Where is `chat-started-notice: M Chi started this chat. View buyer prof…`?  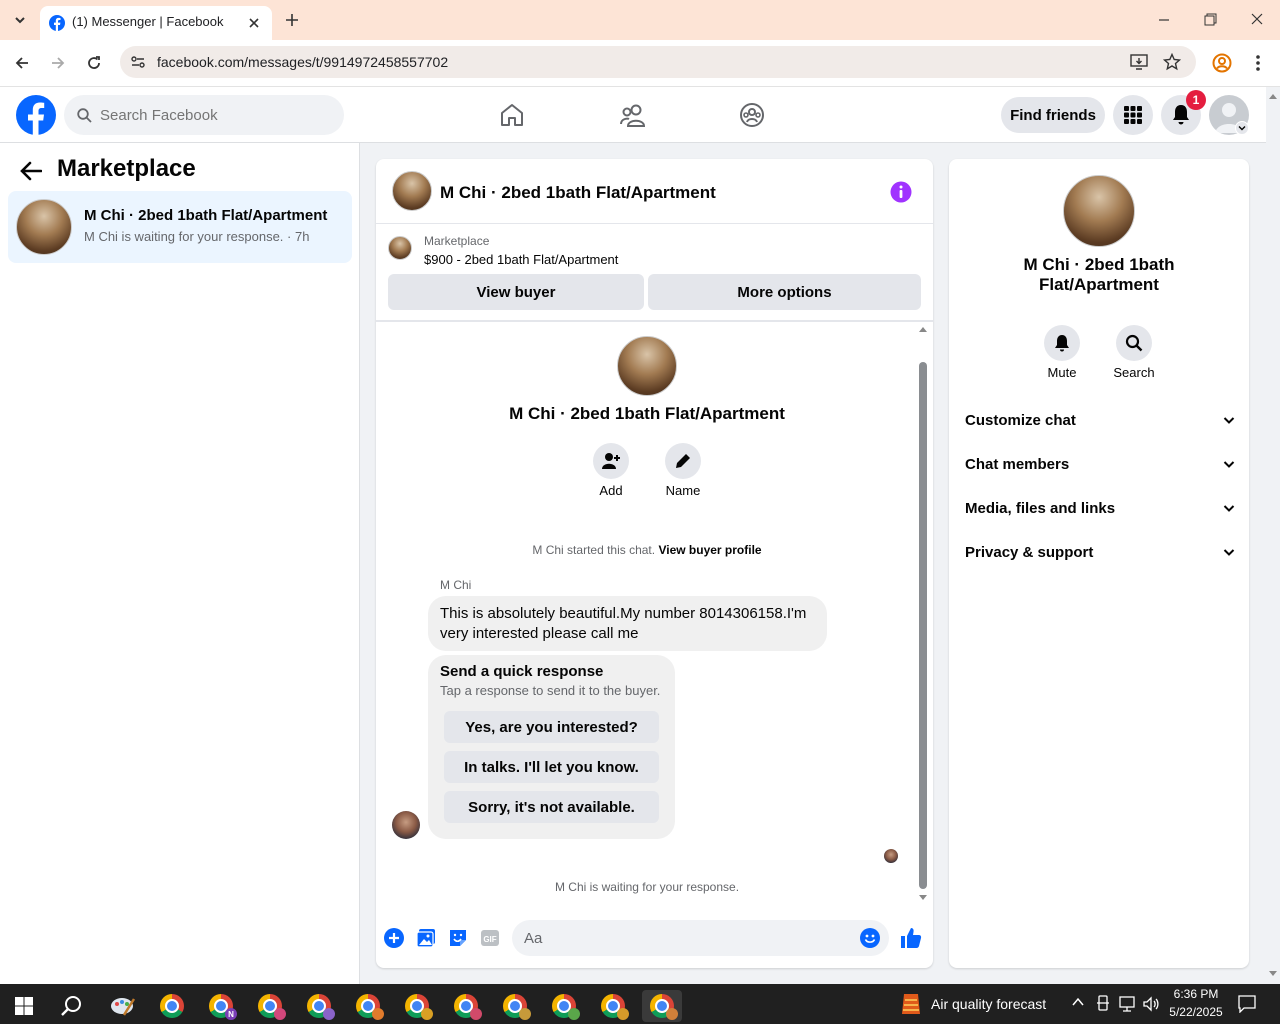 chat-started-notice: M Chi started this chat. View buyer prof… is located at coordinates (647, 550).